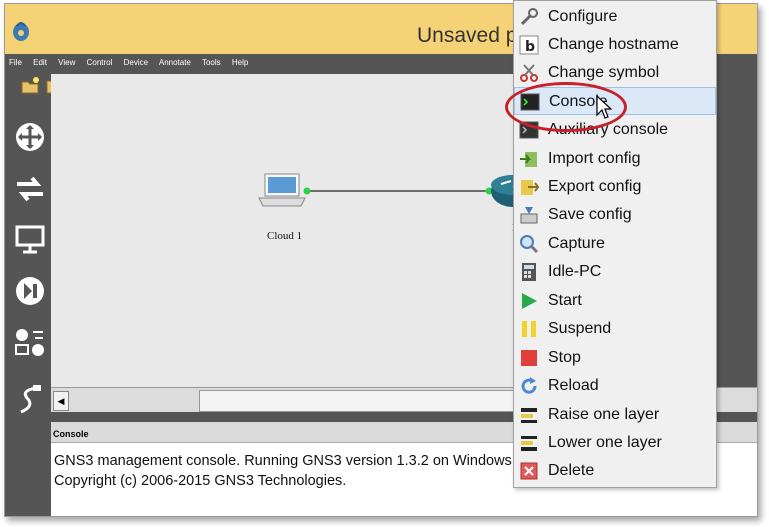 This screenshot has width=769, height=527. Describe the element at coordinates (615, 159) in the screenshot. I see `menu-item-import-config: Import config` at that location.